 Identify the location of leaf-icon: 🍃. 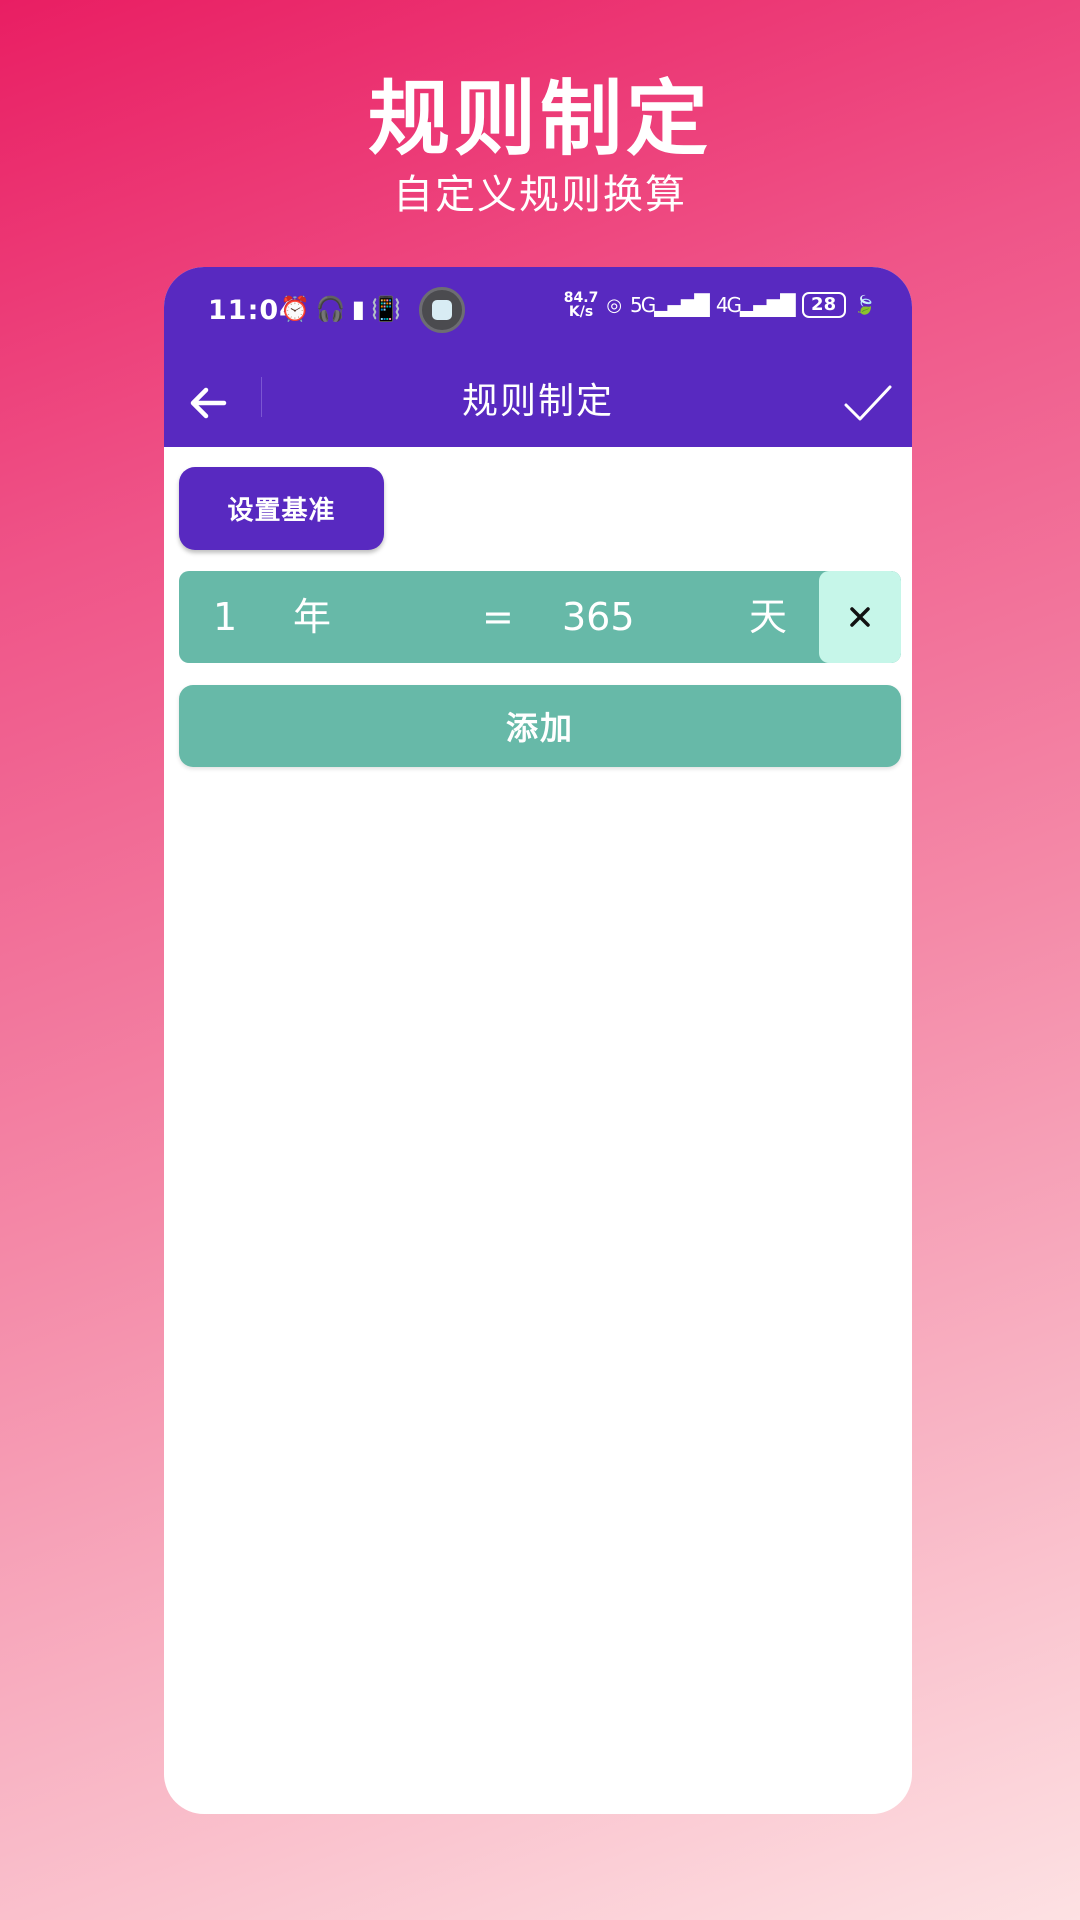
(864, 305).